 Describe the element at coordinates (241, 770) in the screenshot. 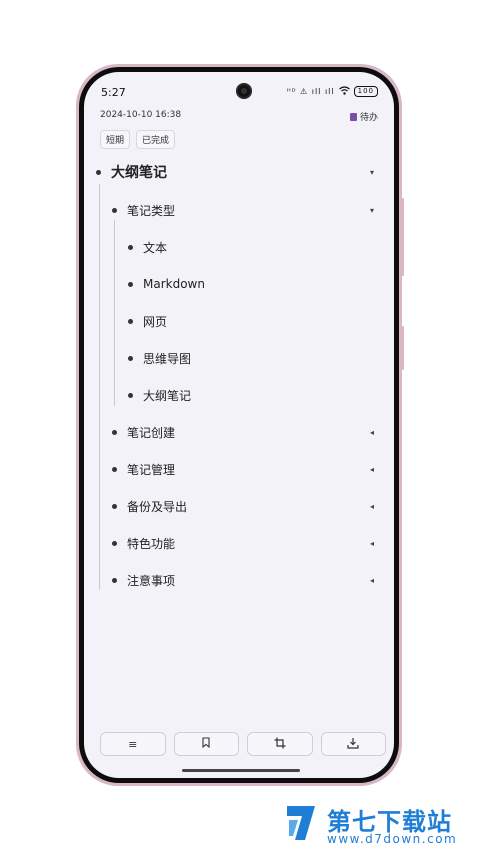

I see `home-indicator` at that location.